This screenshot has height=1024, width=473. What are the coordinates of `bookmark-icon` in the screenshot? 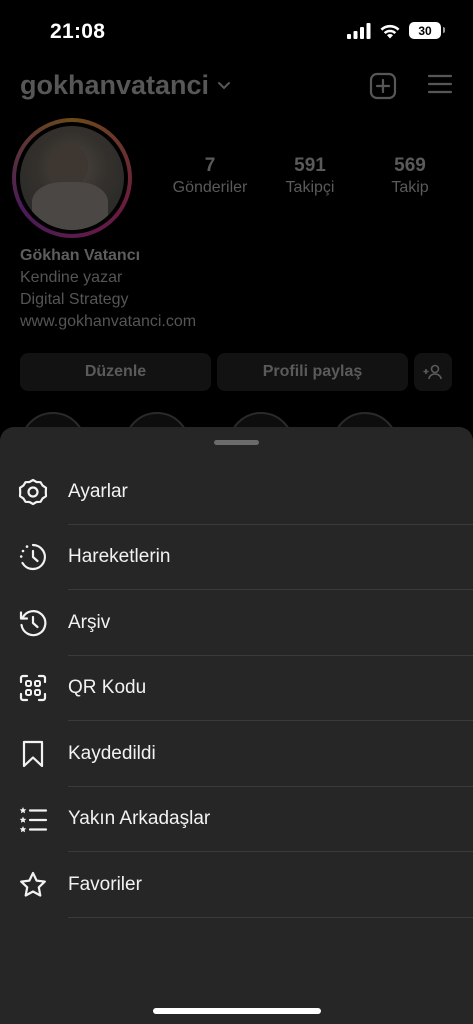 It's located at (33, 754).